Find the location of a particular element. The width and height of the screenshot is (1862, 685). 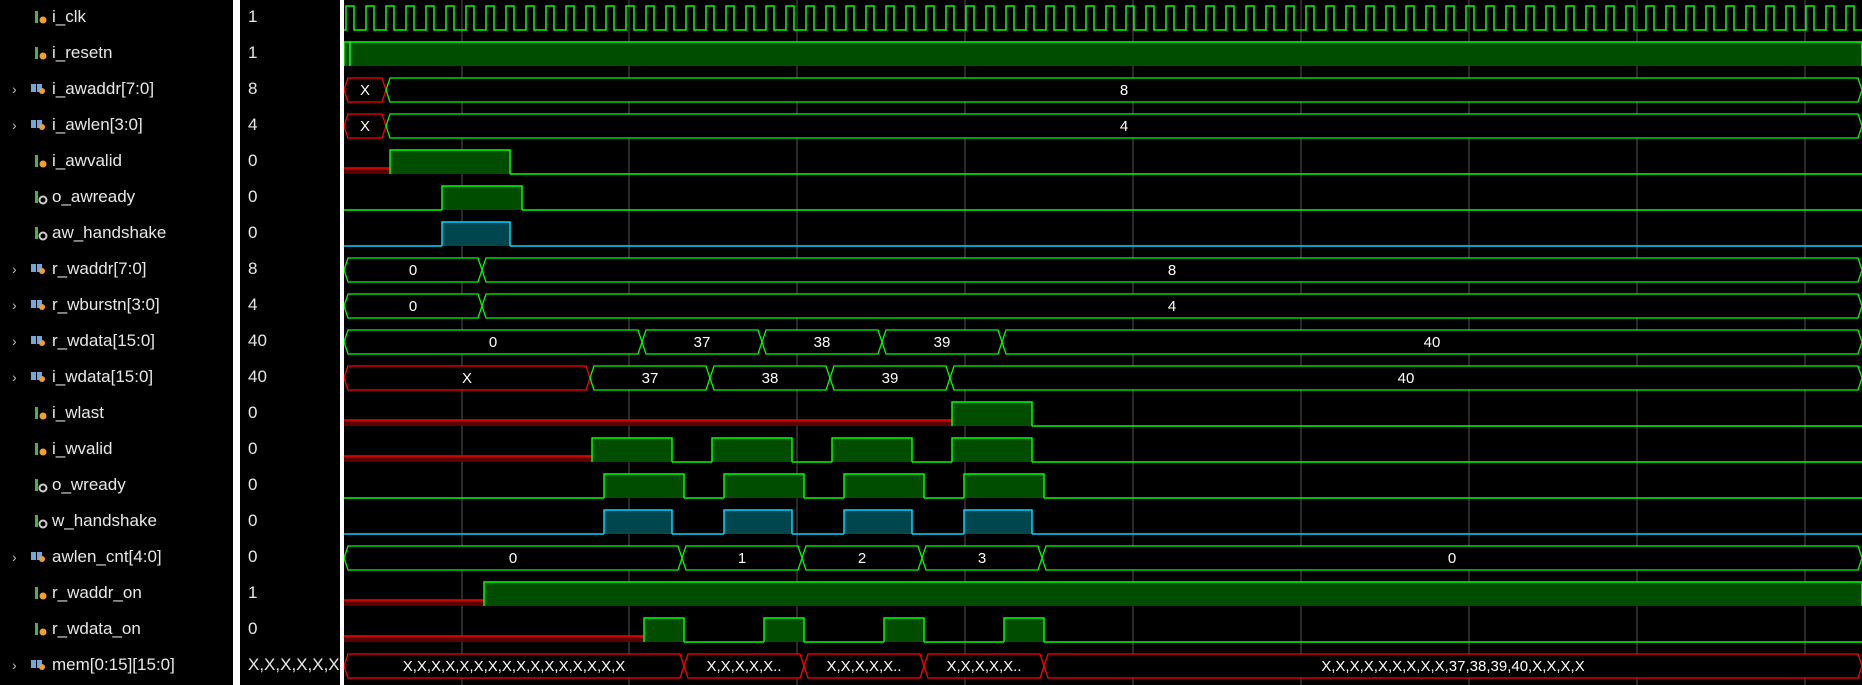

bus-value-label: 3 is located at coordinates (982, 558).